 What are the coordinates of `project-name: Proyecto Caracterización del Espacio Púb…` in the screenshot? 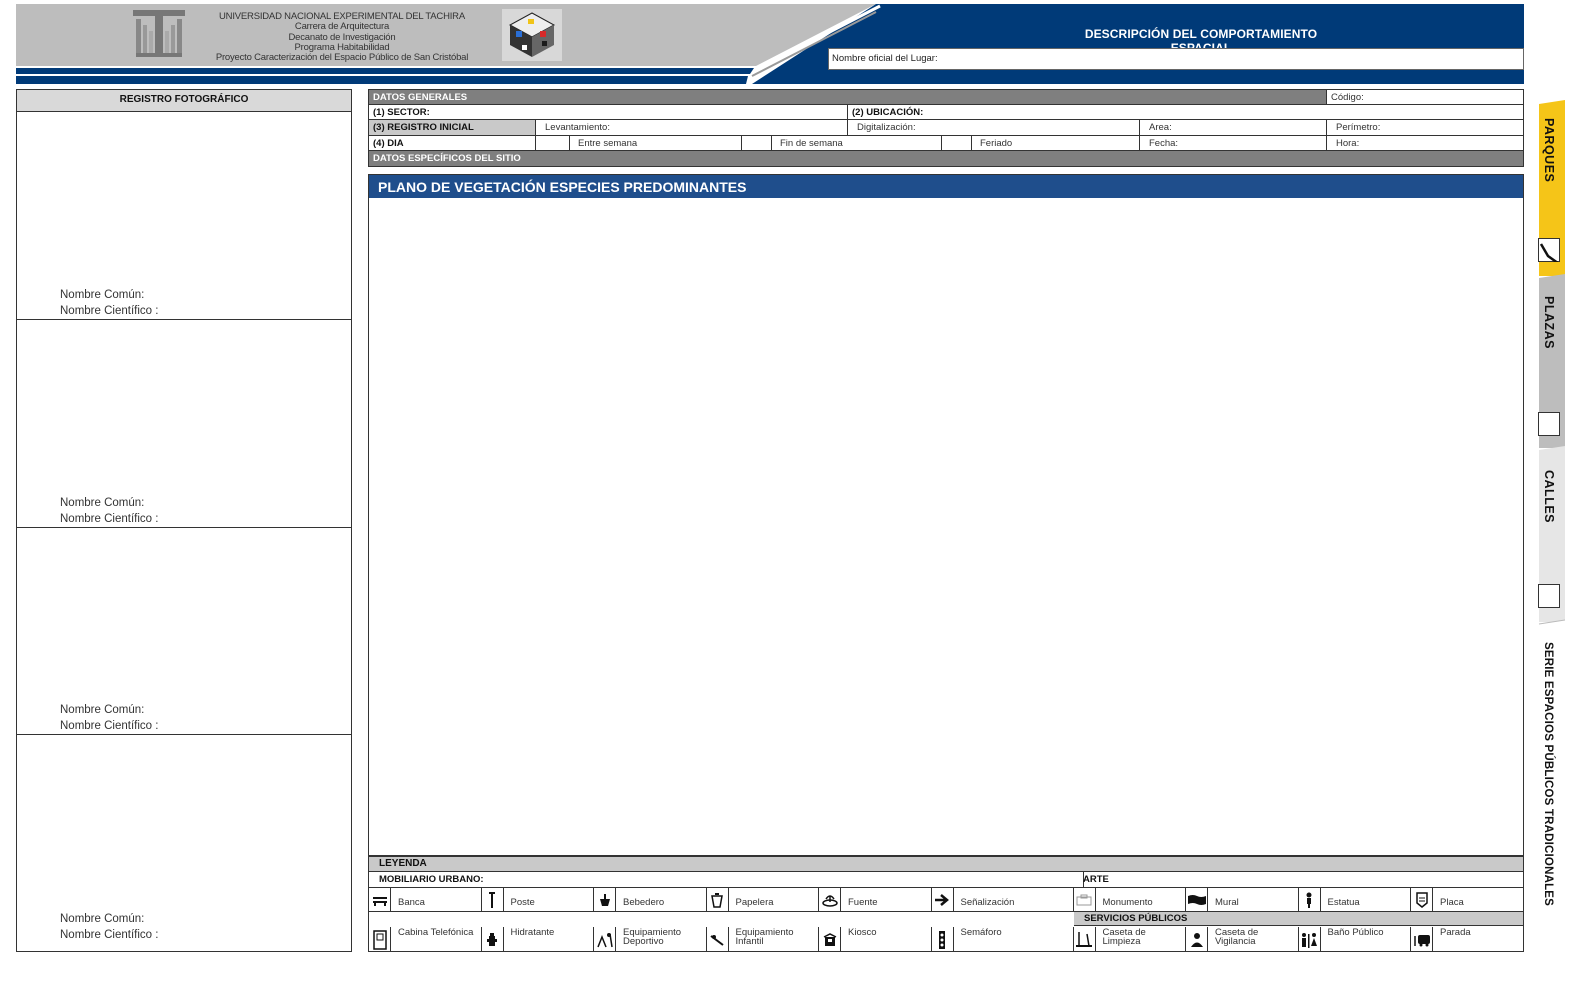 It's located at (342, 58).